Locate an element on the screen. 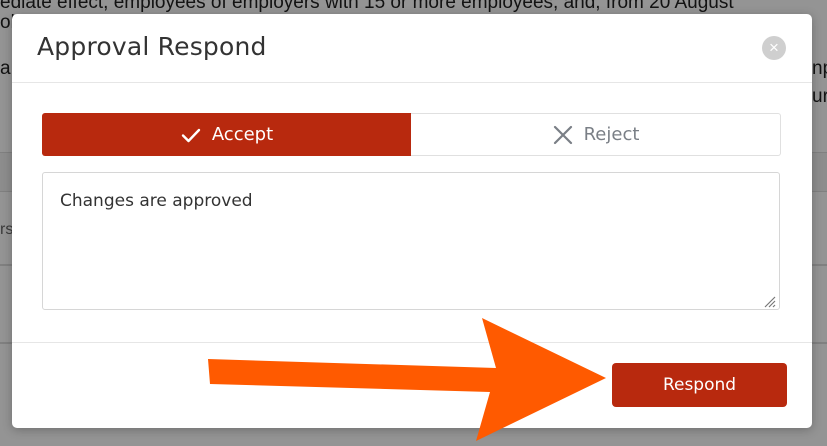 The height and width of the screenshot is (446, 827). reject-button: Reject is located at coordinates (596, 134).